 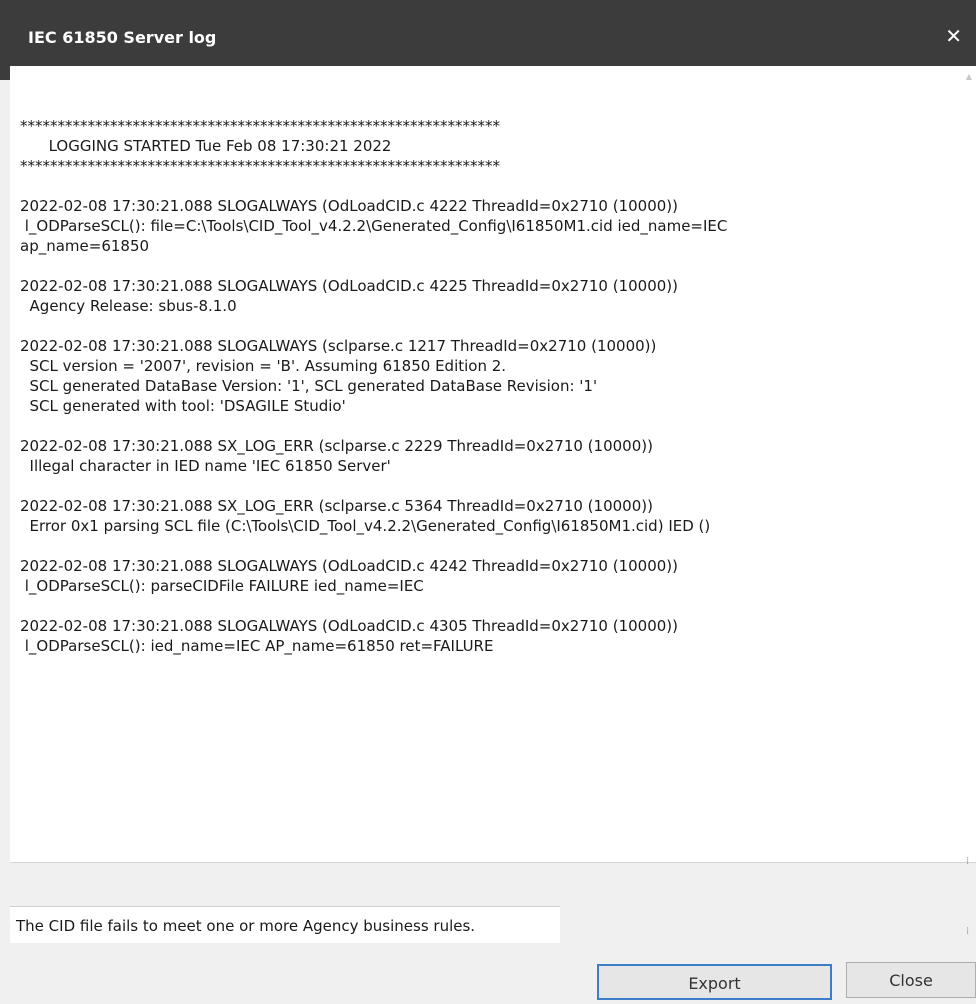 I want to click on scroll-up-arrow-icon: ▲, so click(x=969, y=77).